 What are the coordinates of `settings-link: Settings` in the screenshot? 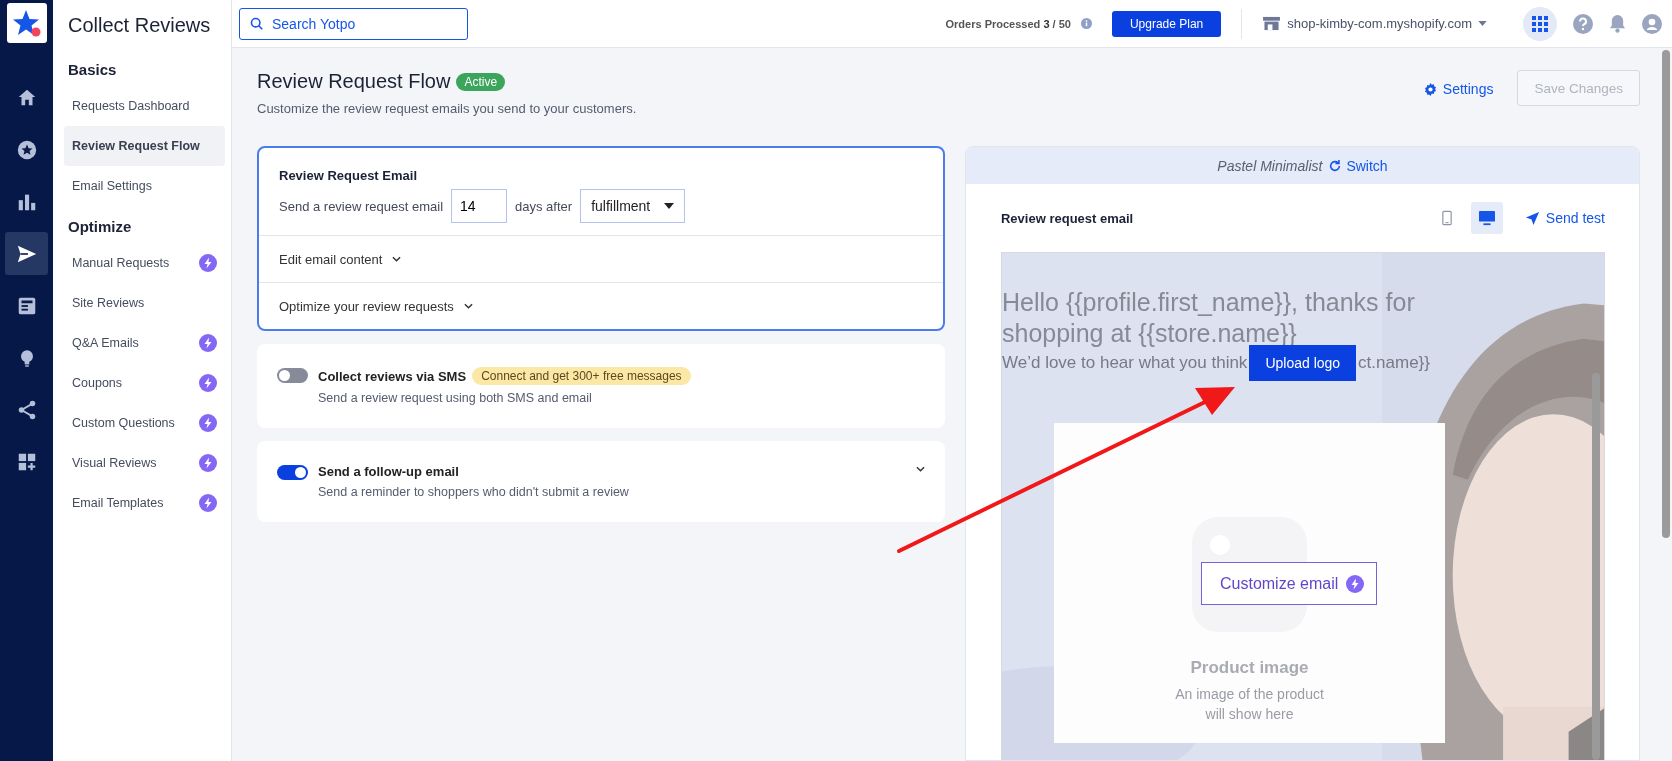 It's located at (1458, 89).